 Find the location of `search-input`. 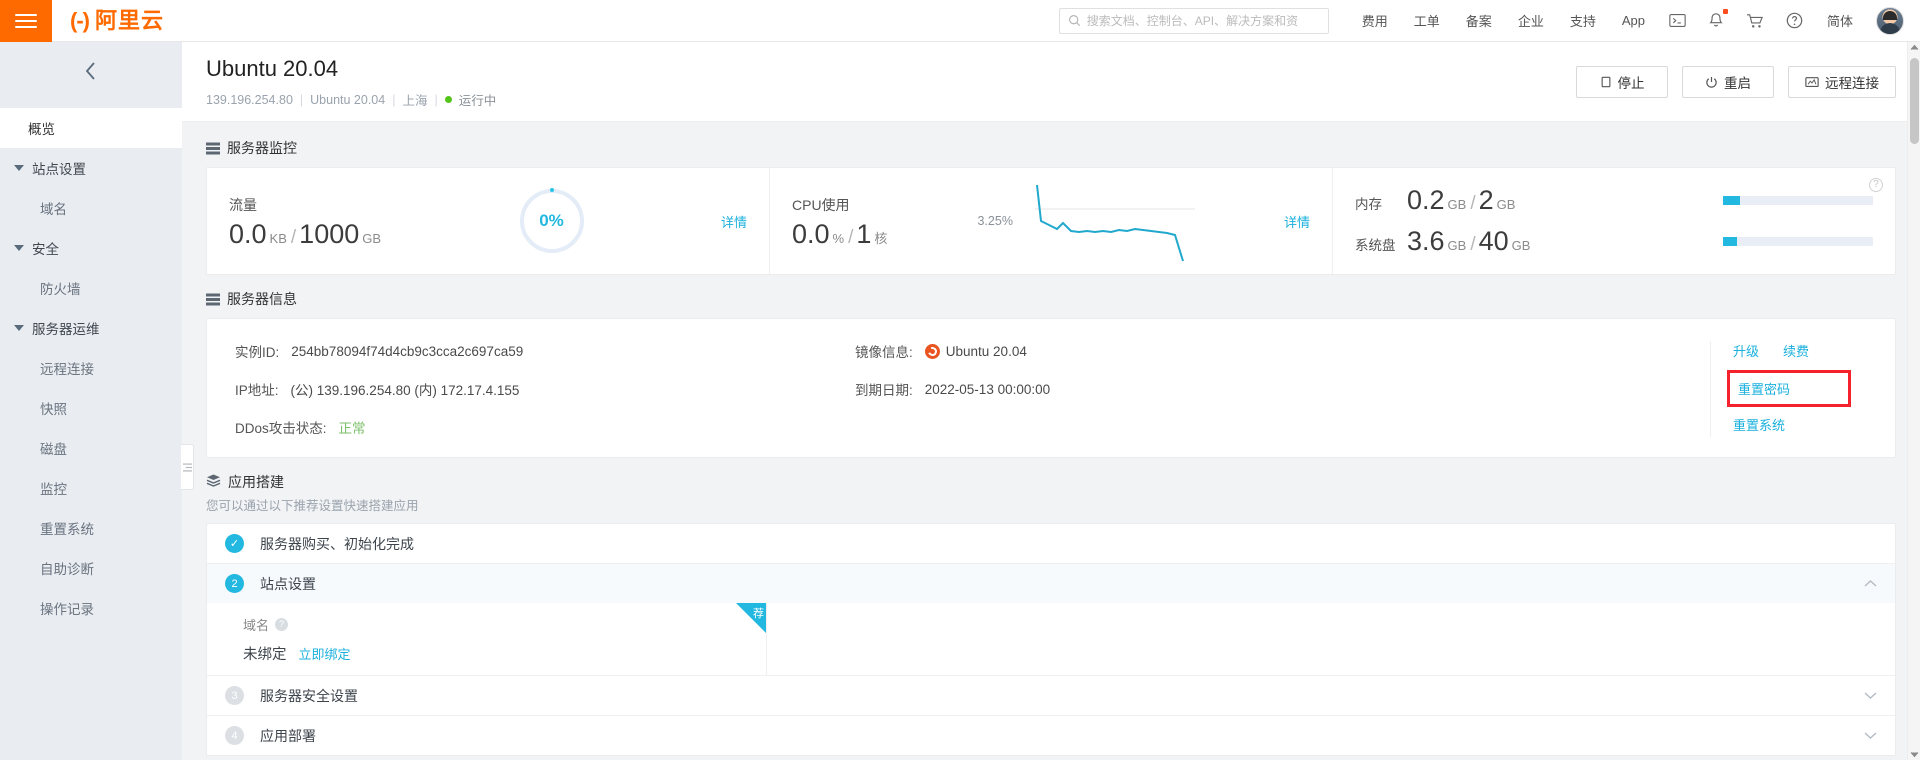

search-input is located at coordinates (1203, 20).